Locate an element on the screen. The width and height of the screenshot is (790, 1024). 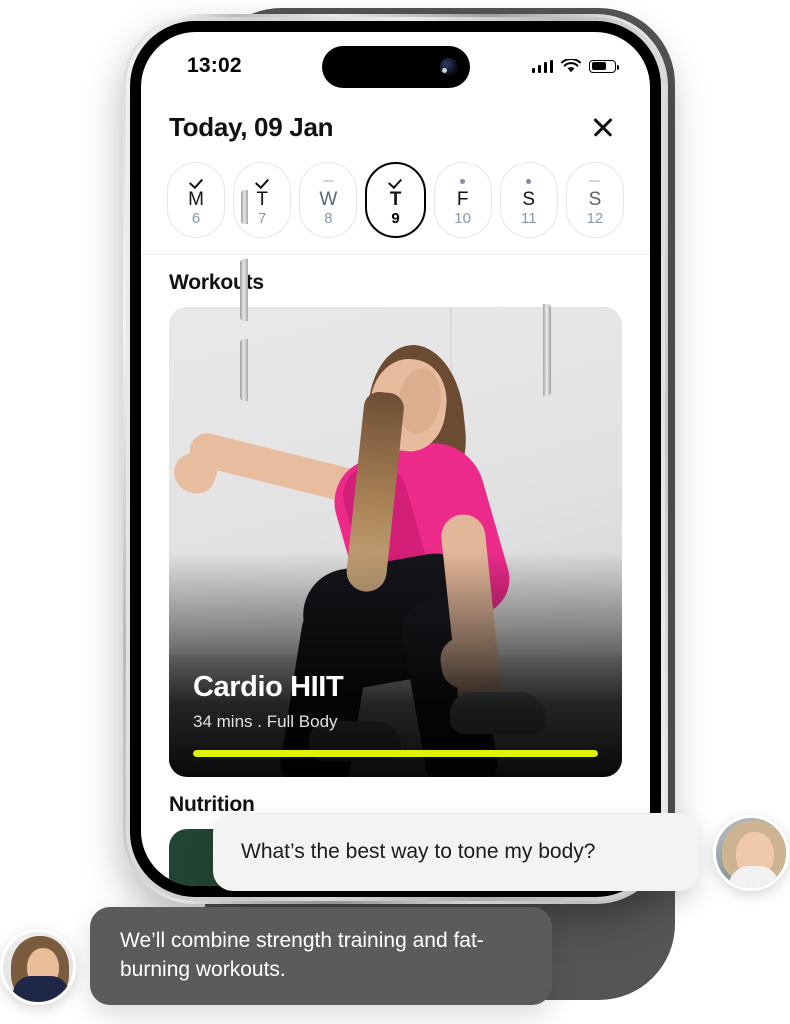
workout-progress-bar is located at coordinates (395, 753).